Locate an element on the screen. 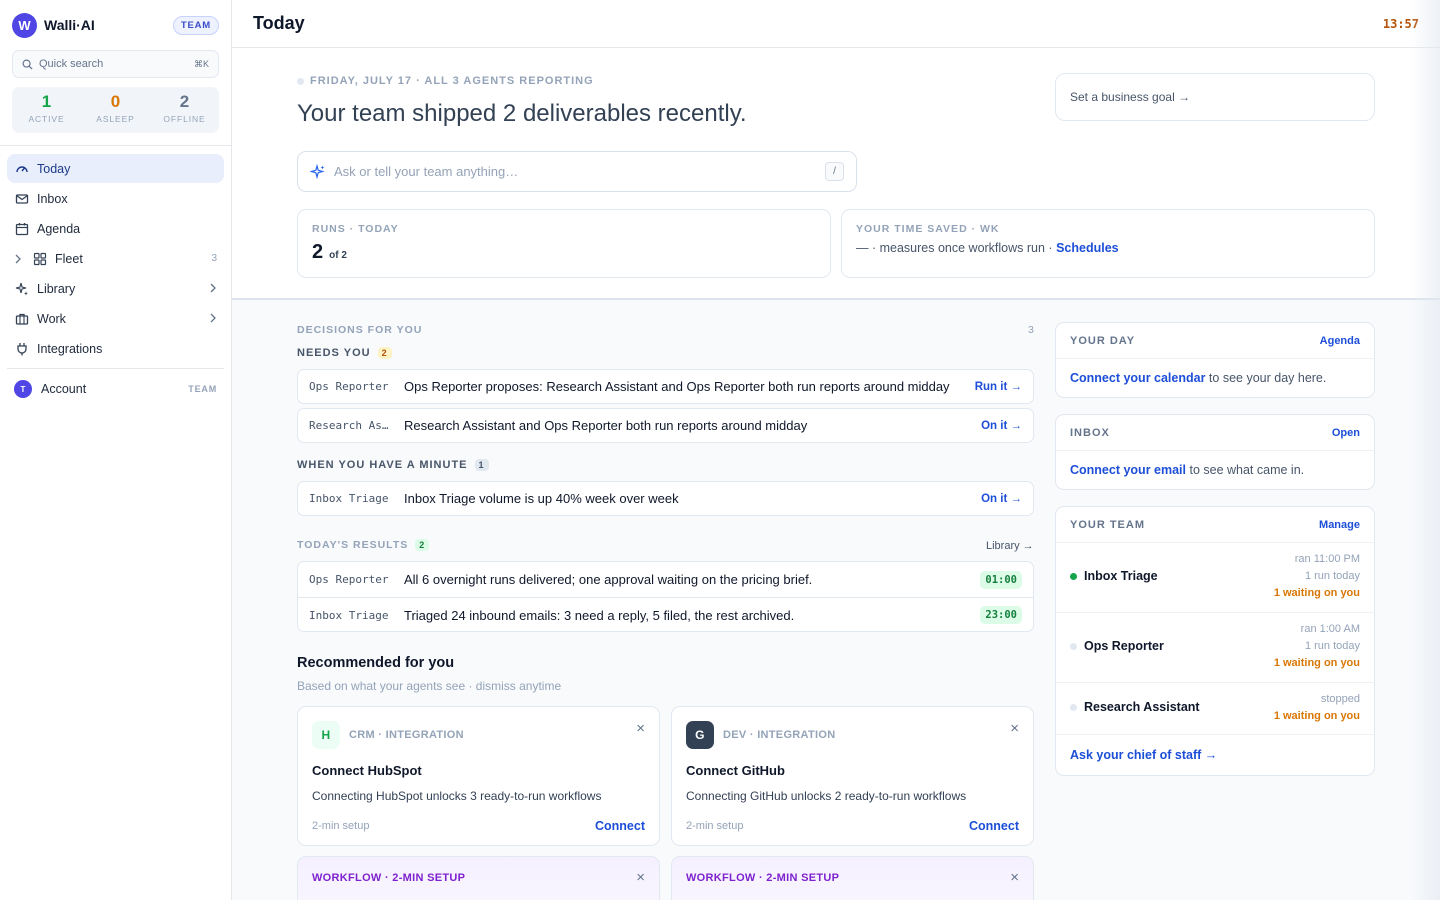  avatar: T is located at coordinates (23, 389).